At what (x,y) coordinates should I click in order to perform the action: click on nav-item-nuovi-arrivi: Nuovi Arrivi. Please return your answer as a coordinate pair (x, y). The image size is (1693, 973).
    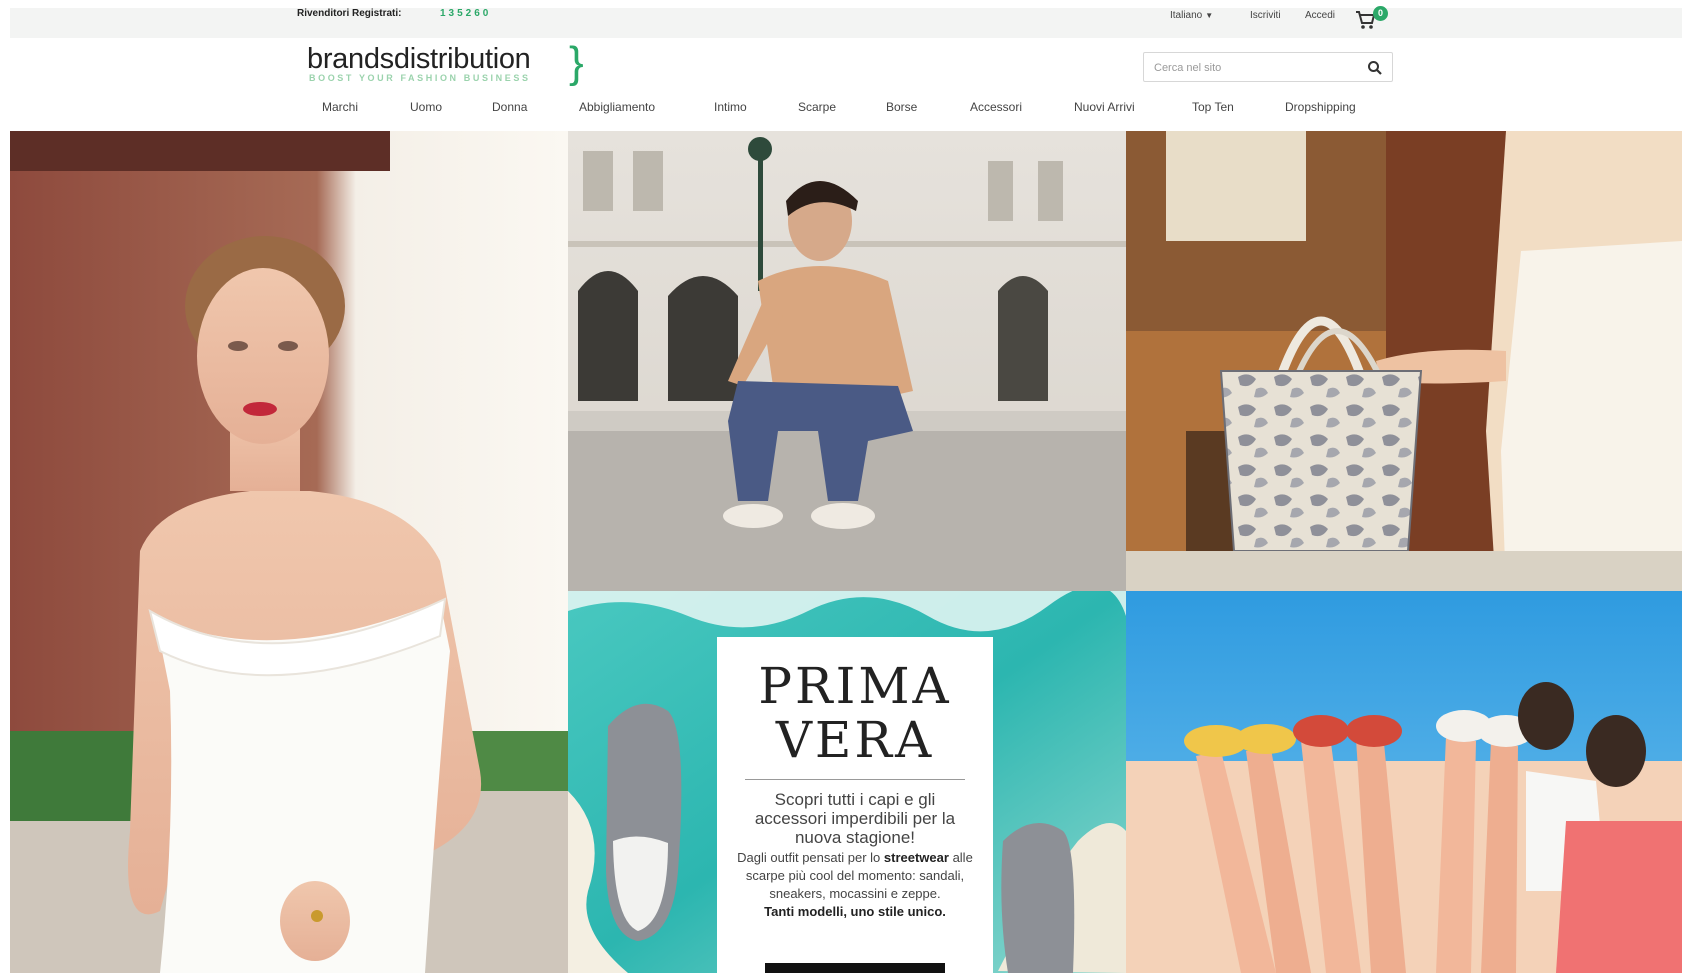
    Looking at the image, I should click on (1104, 107).